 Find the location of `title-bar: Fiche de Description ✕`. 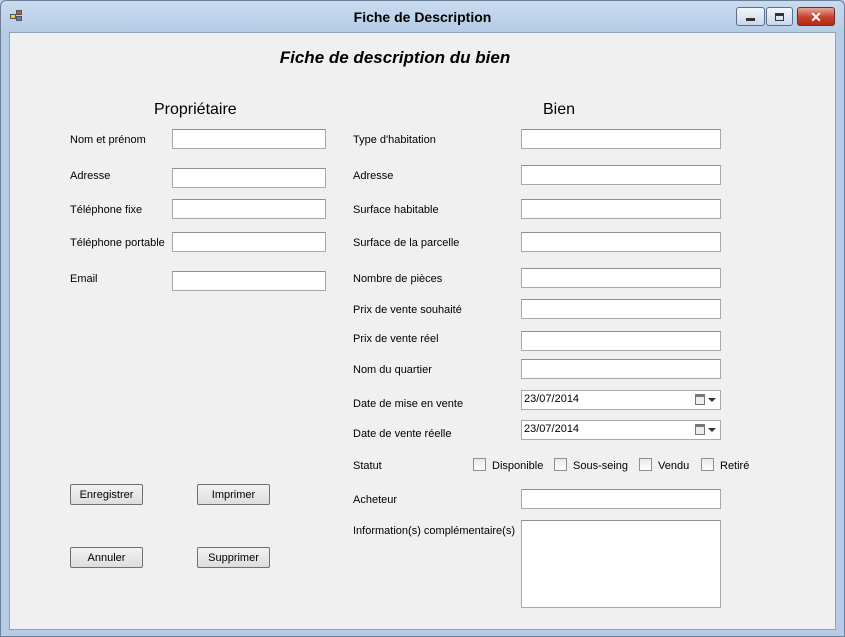

title-bar: Fiche de Description ✕ is located at coordinates (422, 17).